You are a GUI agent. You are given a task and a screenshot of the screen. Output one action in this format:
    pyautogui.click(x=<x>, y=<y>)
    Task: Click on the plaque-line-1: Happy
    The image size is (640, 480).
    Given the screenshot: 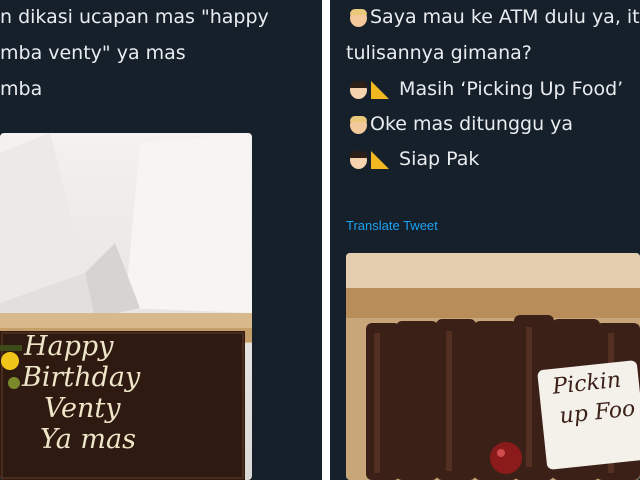 What is the action you would take?
    pyautogui.click(x=69, y=346)
    